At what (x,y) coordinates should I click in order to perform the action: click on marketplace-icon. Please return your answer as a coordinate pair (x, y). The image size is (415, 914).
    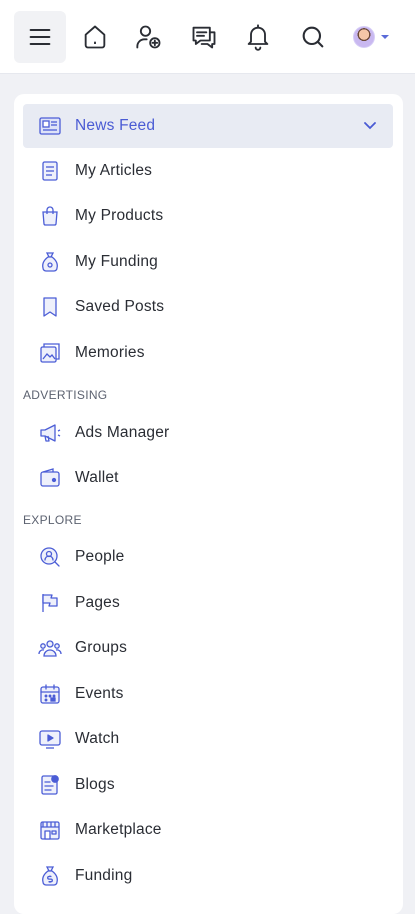
    Looking at the image, I should click on (50, 830).